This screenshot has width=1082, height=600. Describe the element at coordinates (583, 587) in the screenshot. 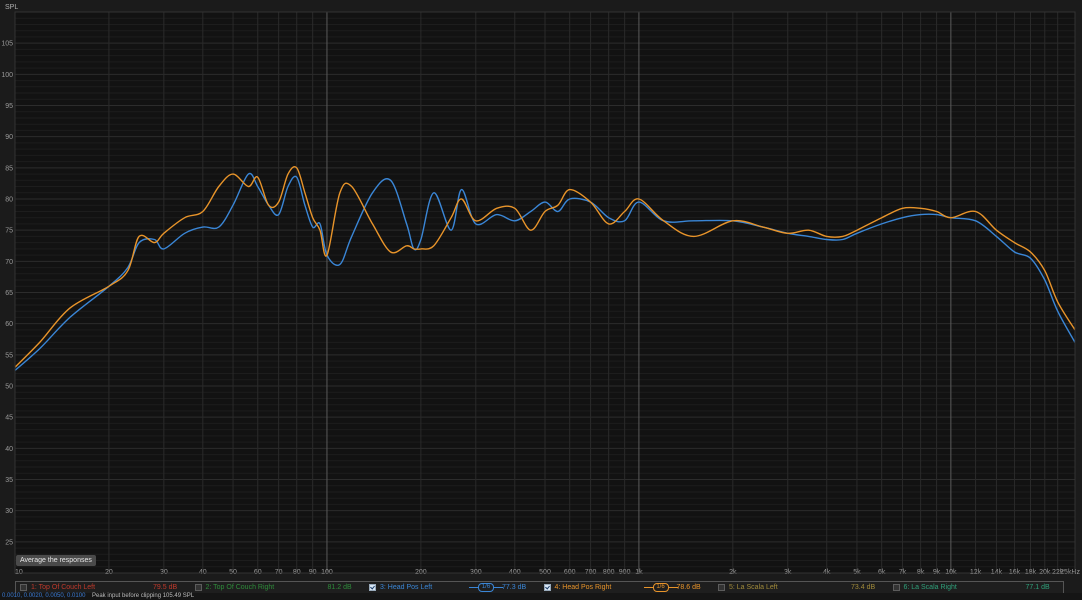

I see `legend-label: 4: Head Pos Right` at that location.